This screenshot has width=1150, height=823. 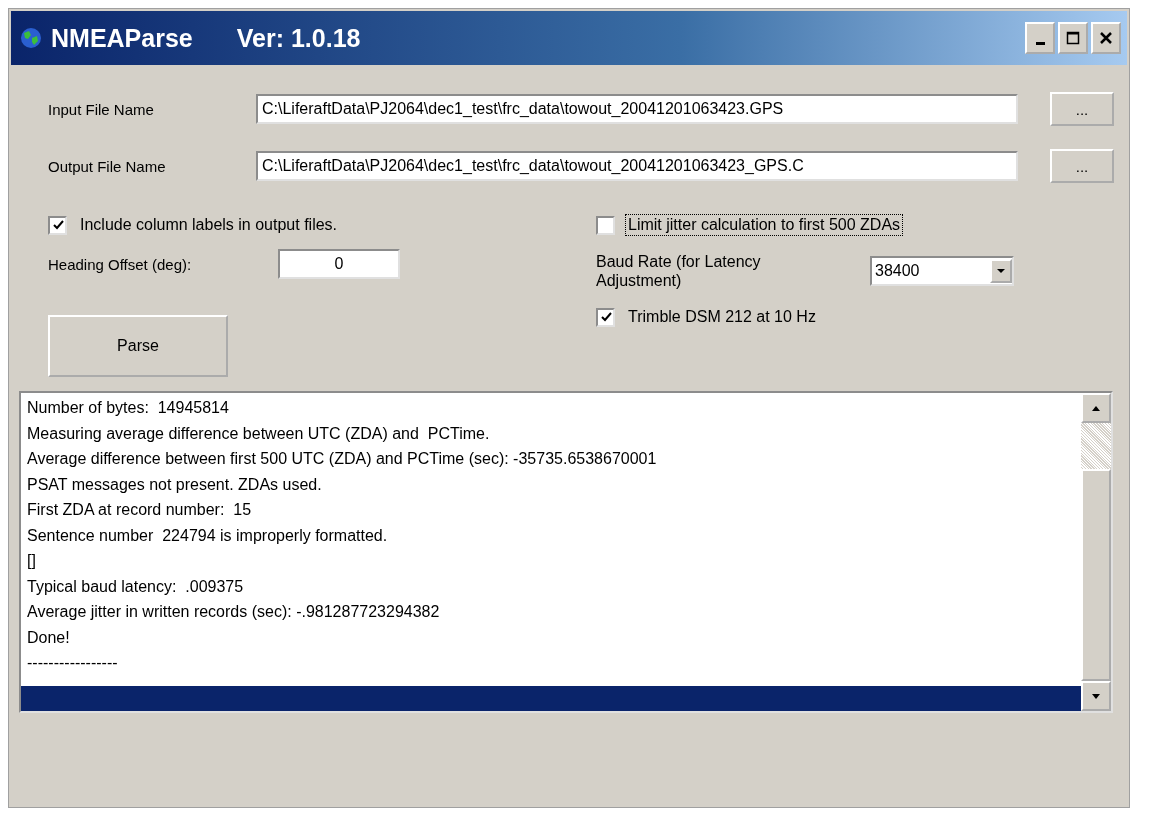 What do you see at coordinates (551, 484) in the screenshot?
I see `log-line: PSAT messages not present. ZDAs used.` at bounding box center [551, 484].